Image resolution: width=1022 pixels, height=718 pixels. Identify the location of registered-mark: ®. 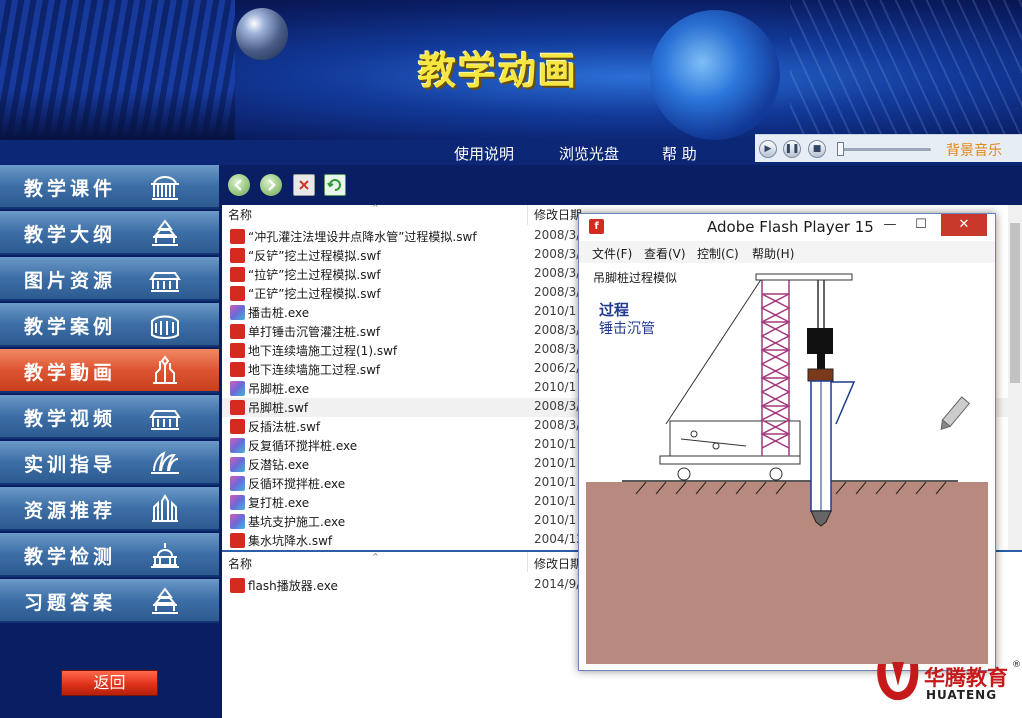
(1016, 665).